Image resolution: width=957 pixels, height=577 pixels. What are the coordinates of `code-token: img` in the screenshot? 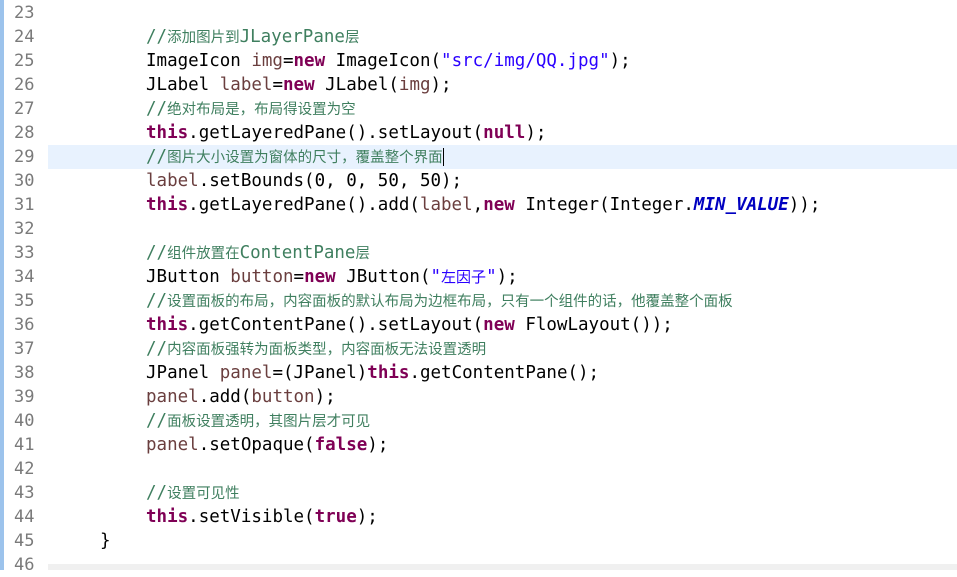 It's located at (414, 85).